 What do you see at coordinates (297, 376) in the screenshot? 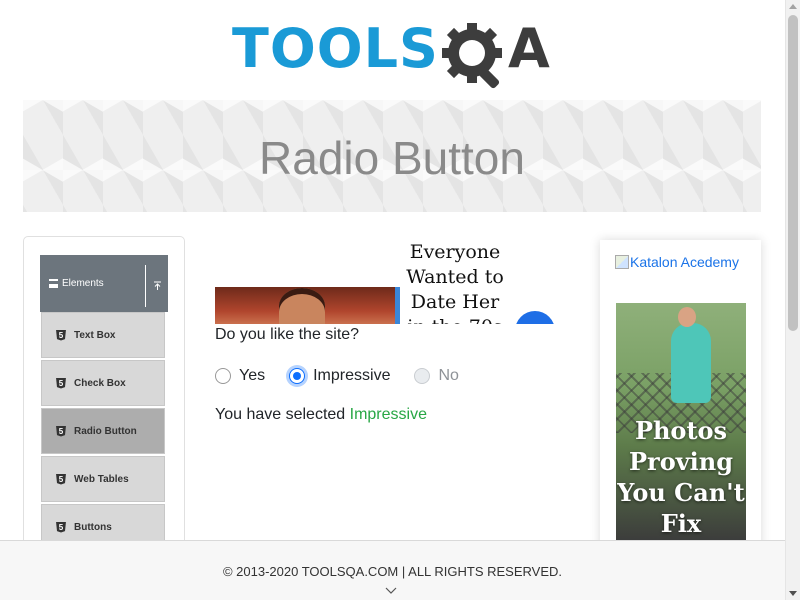
I see `radio-impressive` at bounding box center [297, 376].